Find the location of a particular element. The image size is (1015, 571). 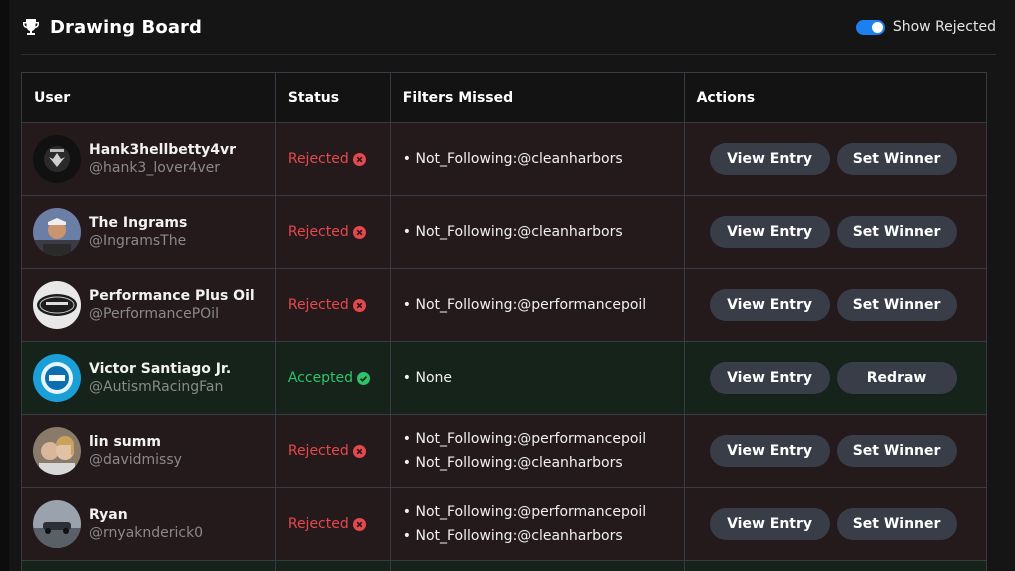

user-name: Victor Santiago Jr. is located at coordinates (160, 369).